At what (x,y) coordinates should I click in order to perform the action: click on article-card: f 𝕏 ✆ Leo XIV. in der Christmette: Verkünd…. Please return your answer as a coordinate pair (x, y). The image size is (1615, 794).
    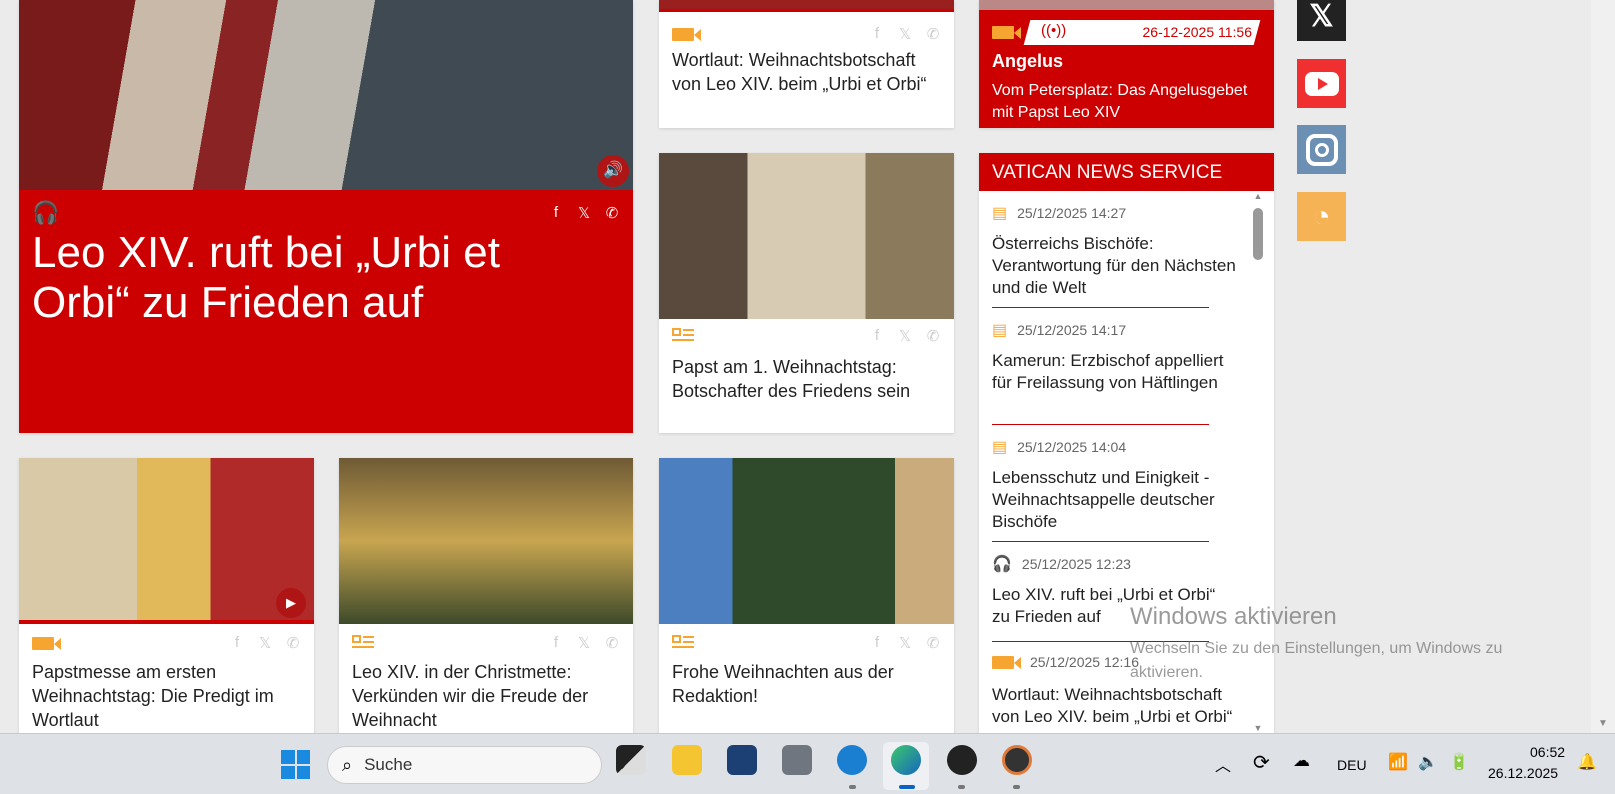
    Looking at the image, I should click on (486, 598).